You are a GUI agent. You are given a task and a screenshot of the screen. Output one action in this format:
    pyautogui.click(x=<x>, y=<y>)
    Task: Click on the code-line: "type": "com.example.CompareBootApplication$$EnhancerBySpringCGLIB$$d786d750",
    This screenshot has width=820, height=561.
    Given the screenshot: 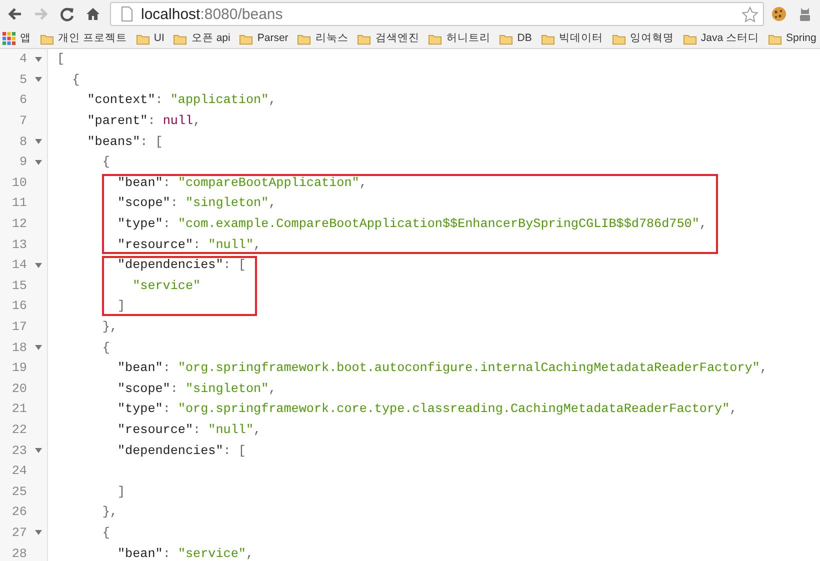 What is the action you would take?
    pyautogui.click(x=411, y=224)
    